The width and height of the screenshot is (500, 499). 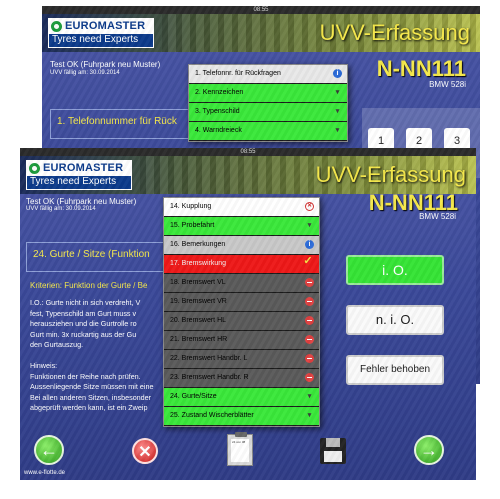 What do you see at coordinates (241, 434) in the screenshot?
I see `clipboard-icon` at bounding box center [241, 434].